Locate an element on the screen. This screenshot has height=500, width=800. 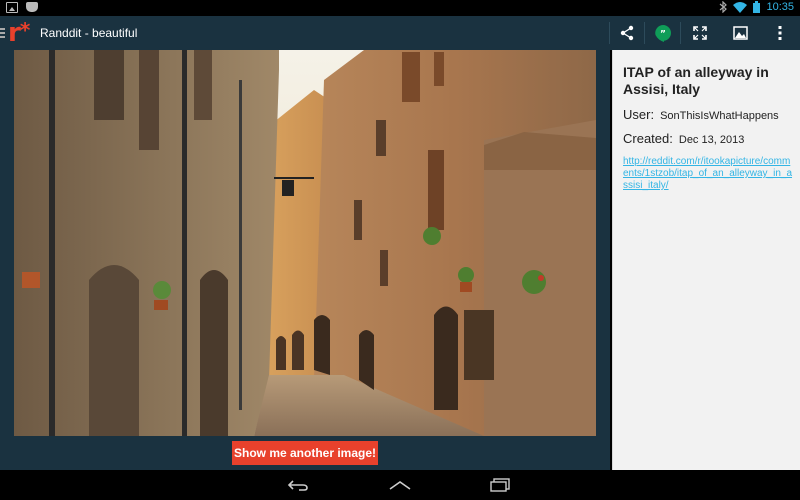
home-icon is located at coordinates (400, 485).